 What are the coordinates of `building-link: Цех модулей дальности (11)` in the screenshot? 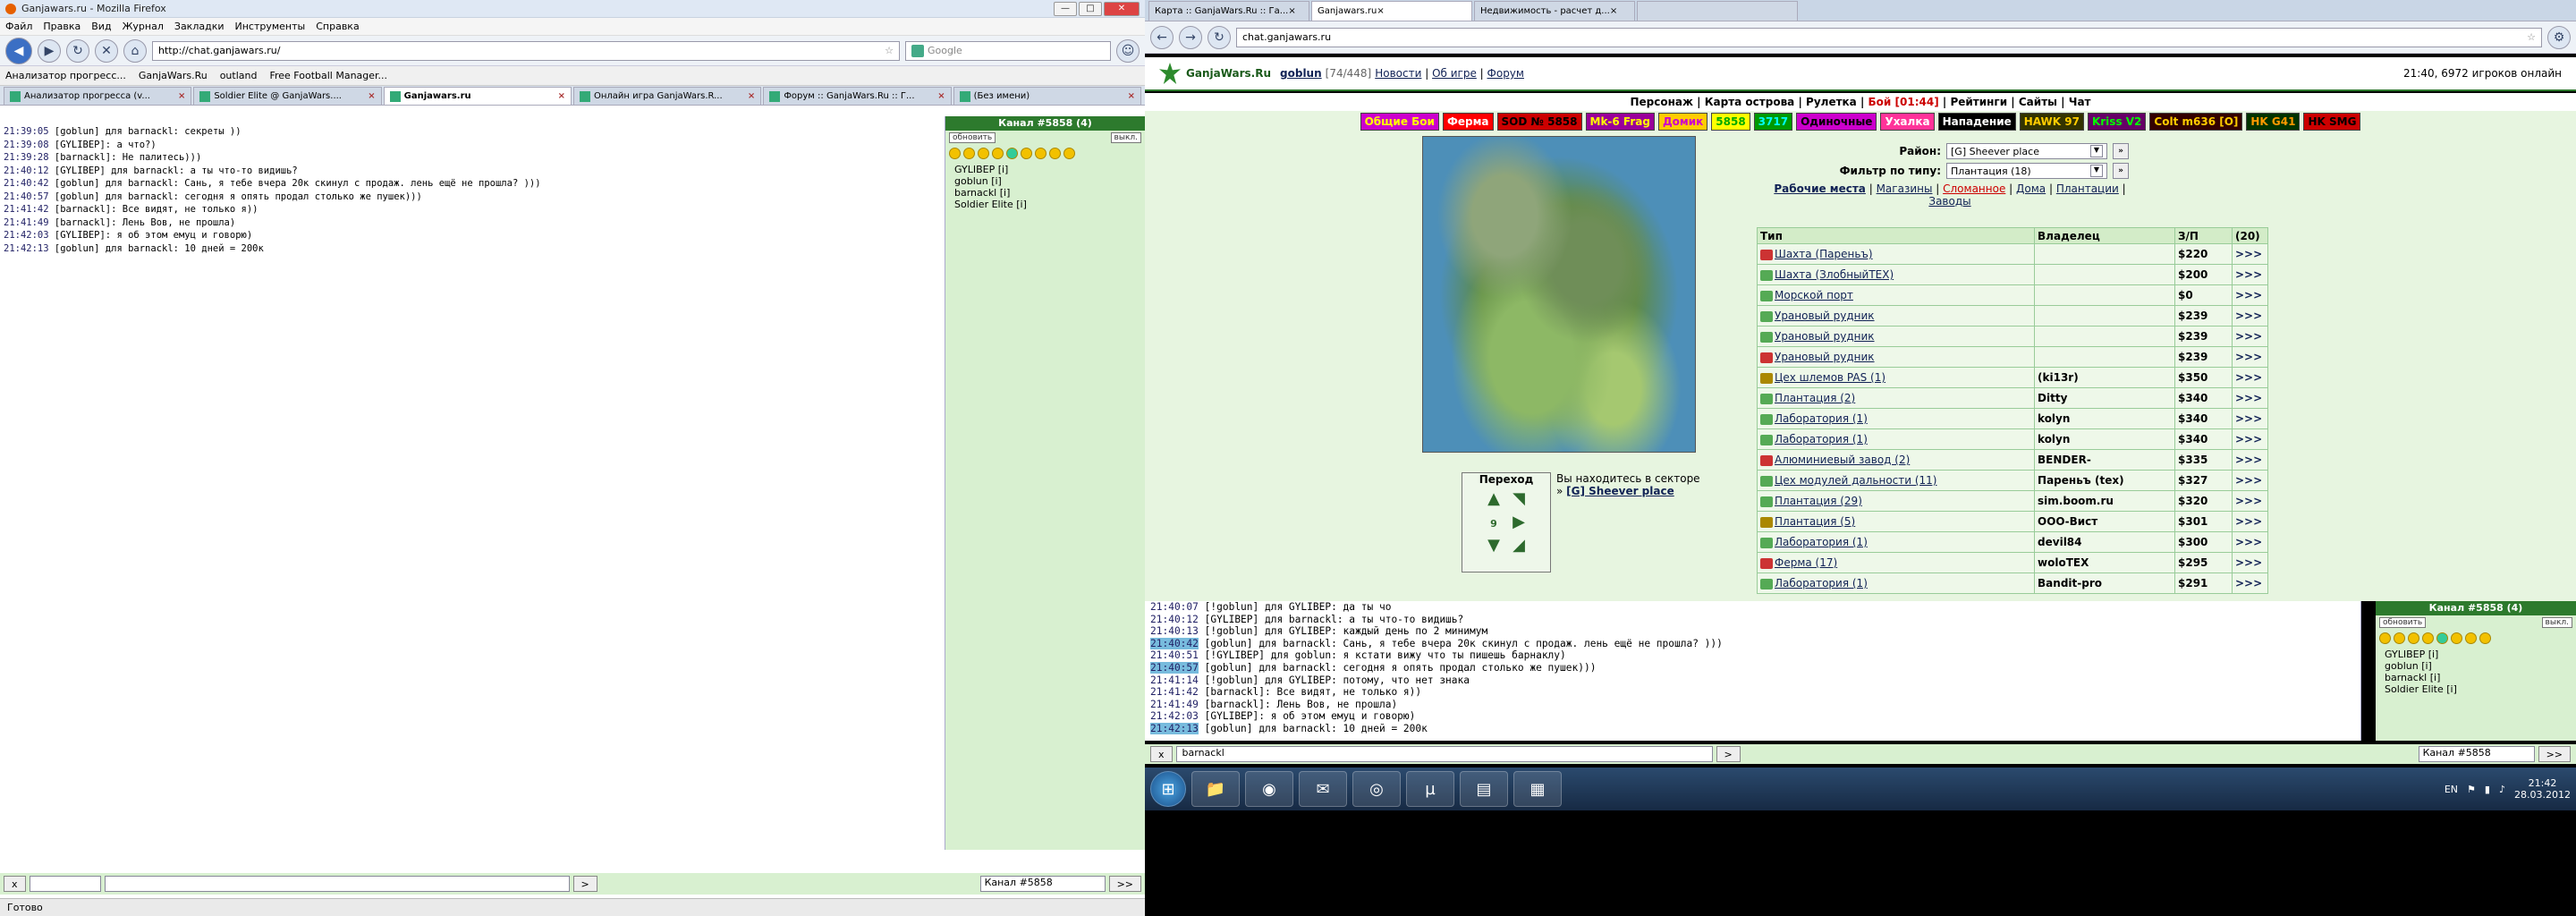 It's located at (1856, 480).